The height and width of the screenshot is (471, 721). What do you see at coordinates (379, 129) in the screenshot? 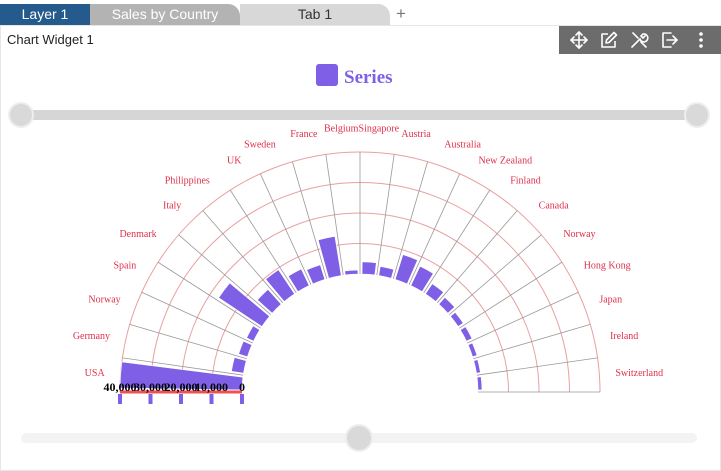
I see `category-label: Singapore` at bounding box center [379, 129].